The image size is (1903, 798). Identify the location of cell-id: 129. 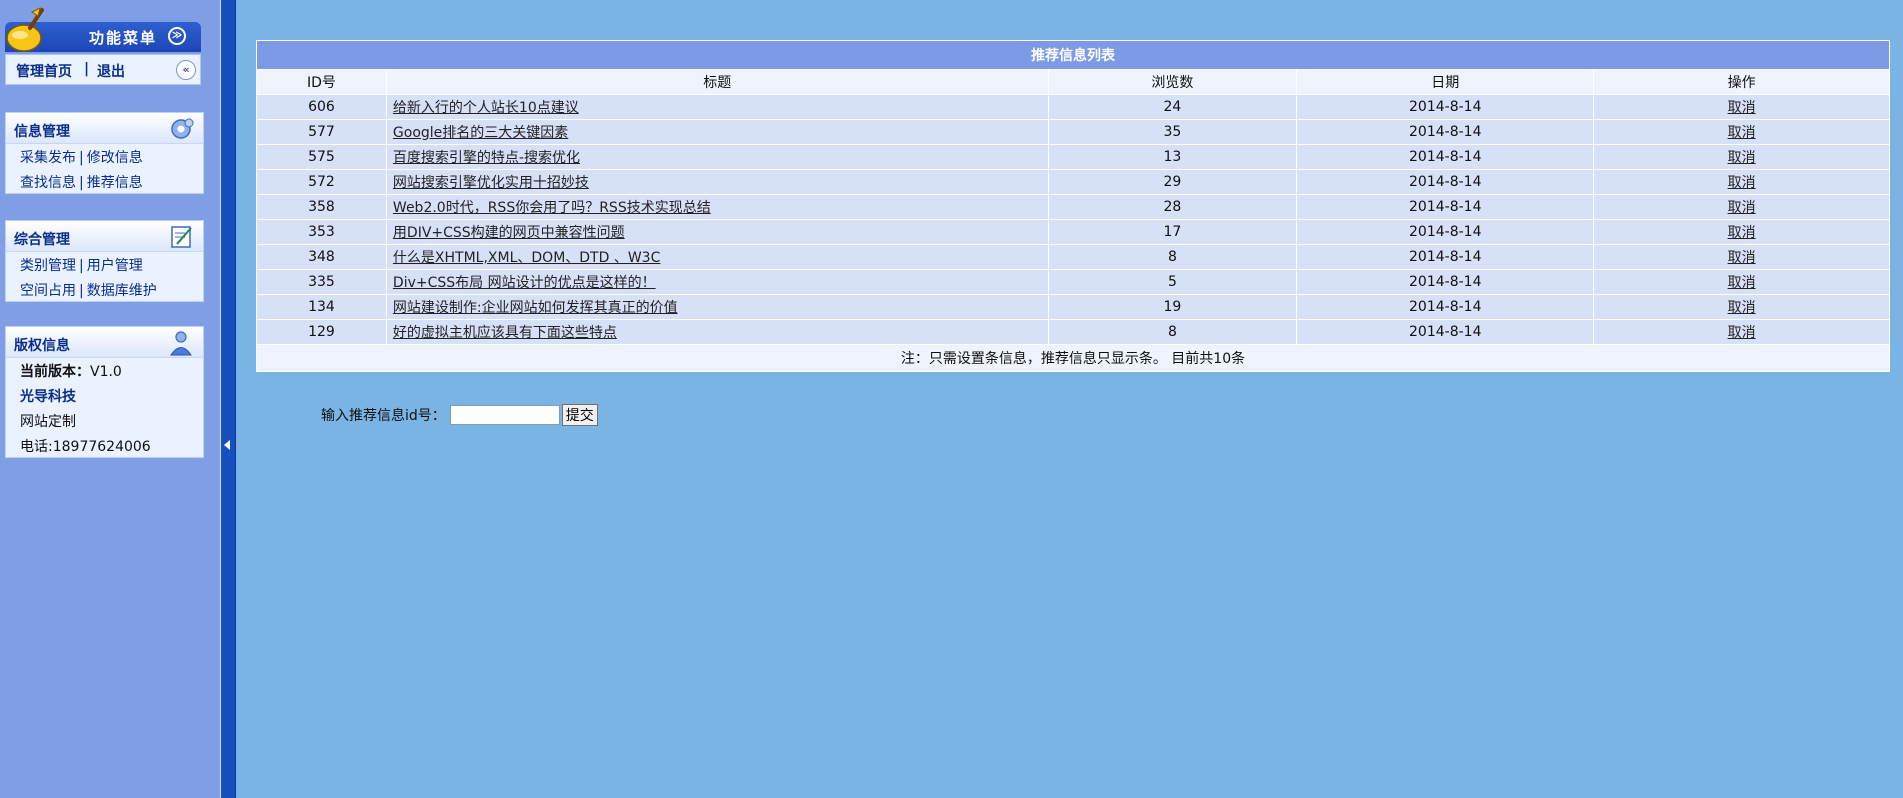
(321, 332).